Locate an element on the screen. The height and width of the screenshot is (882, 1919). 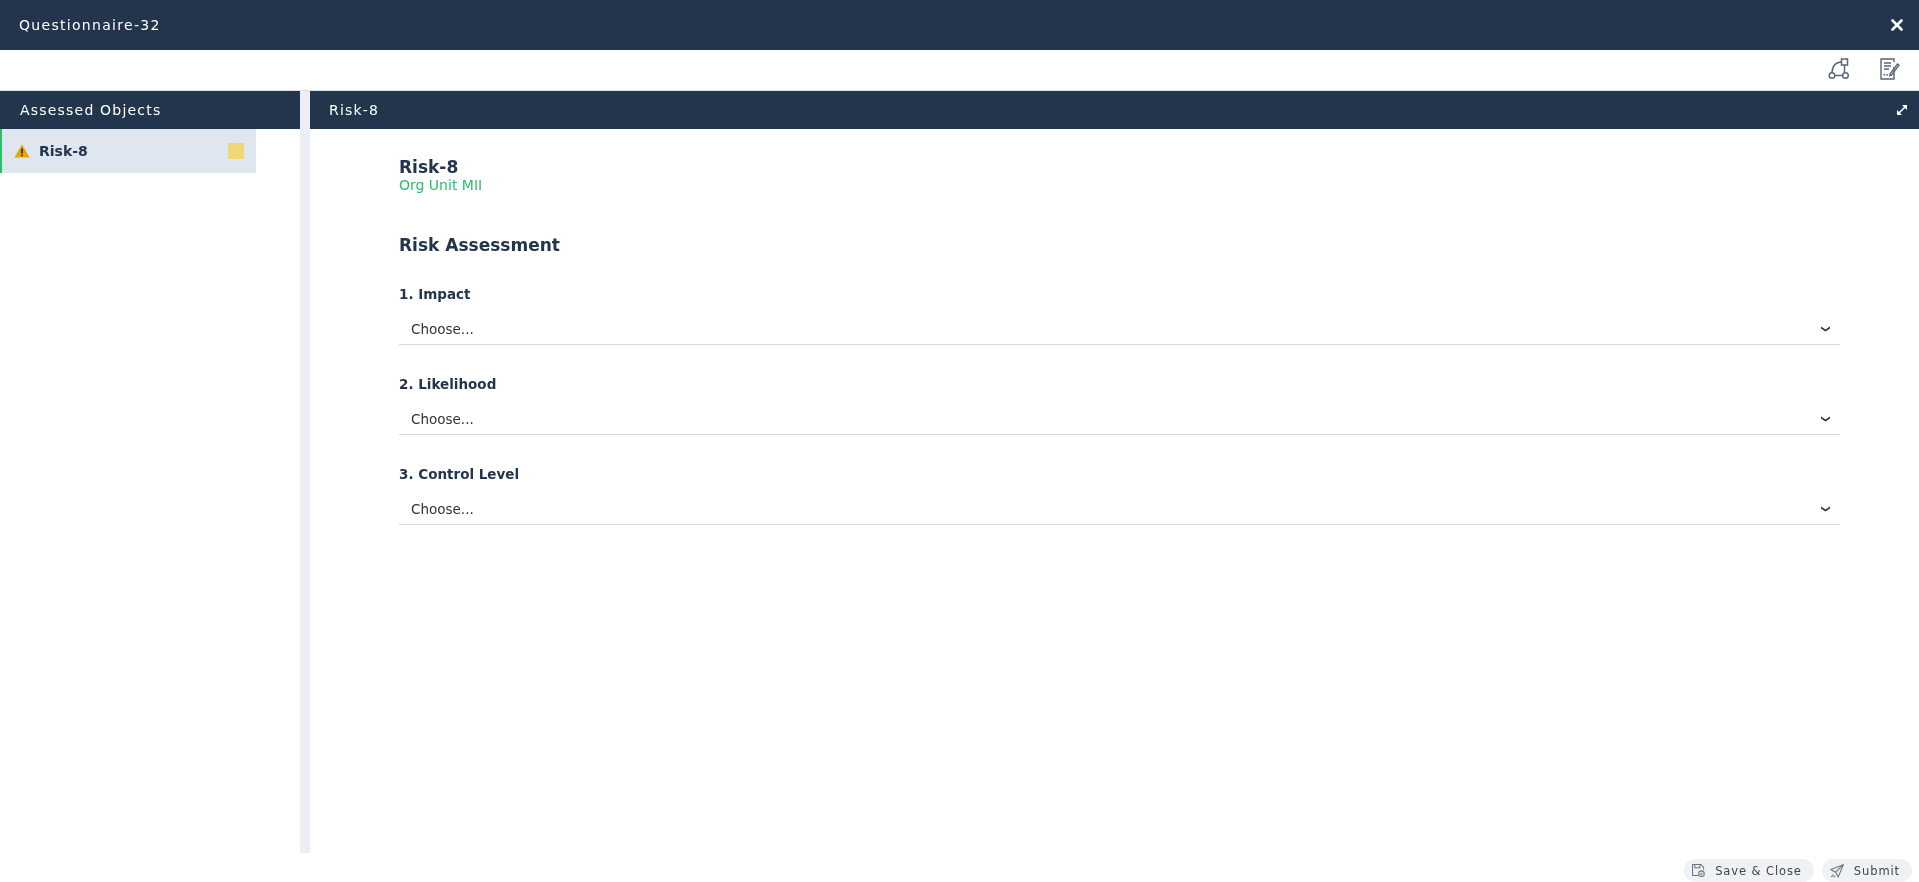
section-title: Risk Assessment is located at coordinates (480, 245).